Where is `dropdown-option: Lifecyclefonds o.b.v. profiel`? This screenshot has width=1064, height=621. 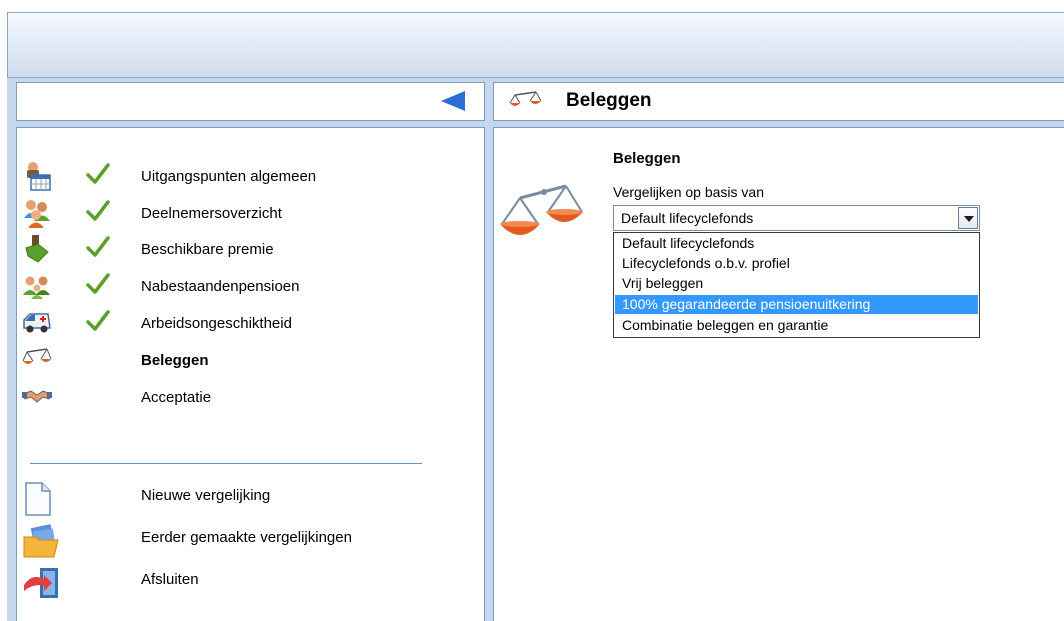
dropdown-option: Lifecyclefonds o.b.v. profiel is located at coordinates (796, 263).